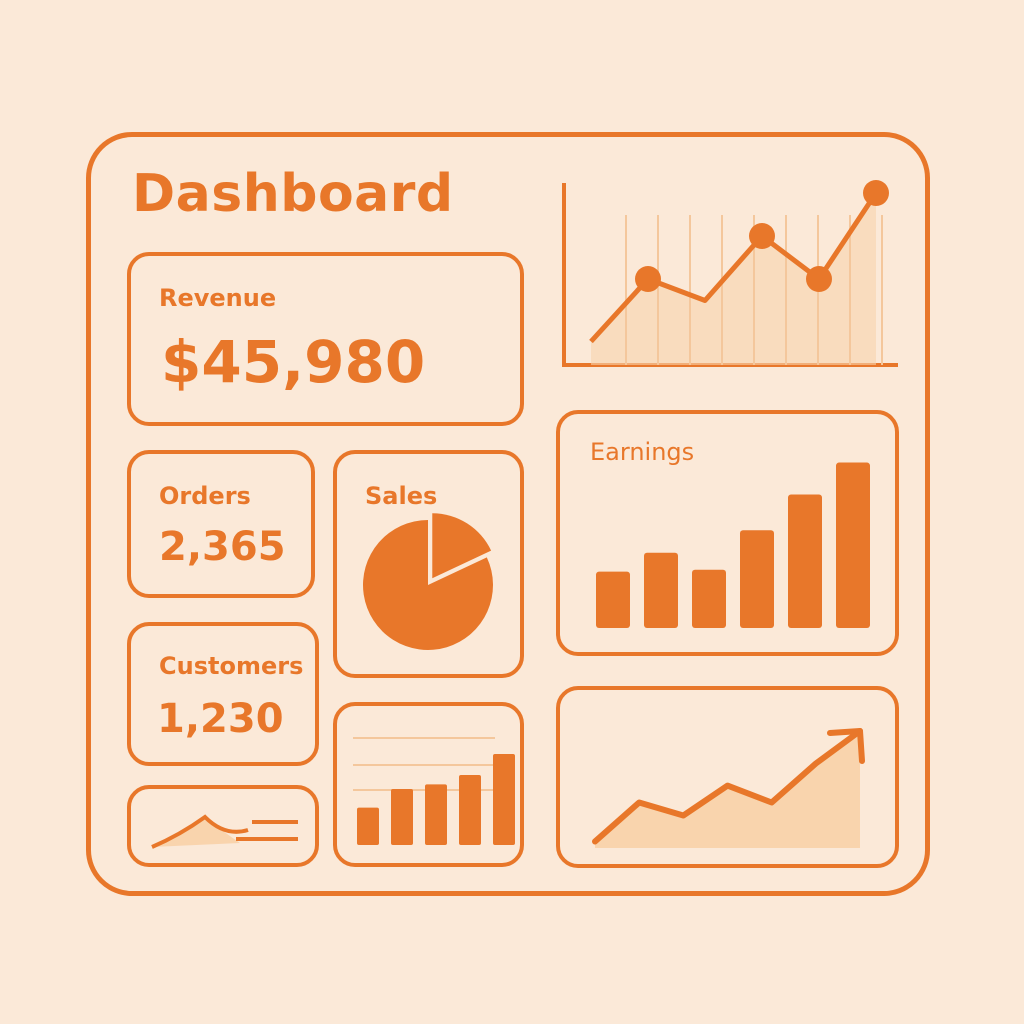 Image resolution: width=1024 pixels, height=1024 pixels. I want to click on revenue-card: Revenue $45,980, so click(325, 339).